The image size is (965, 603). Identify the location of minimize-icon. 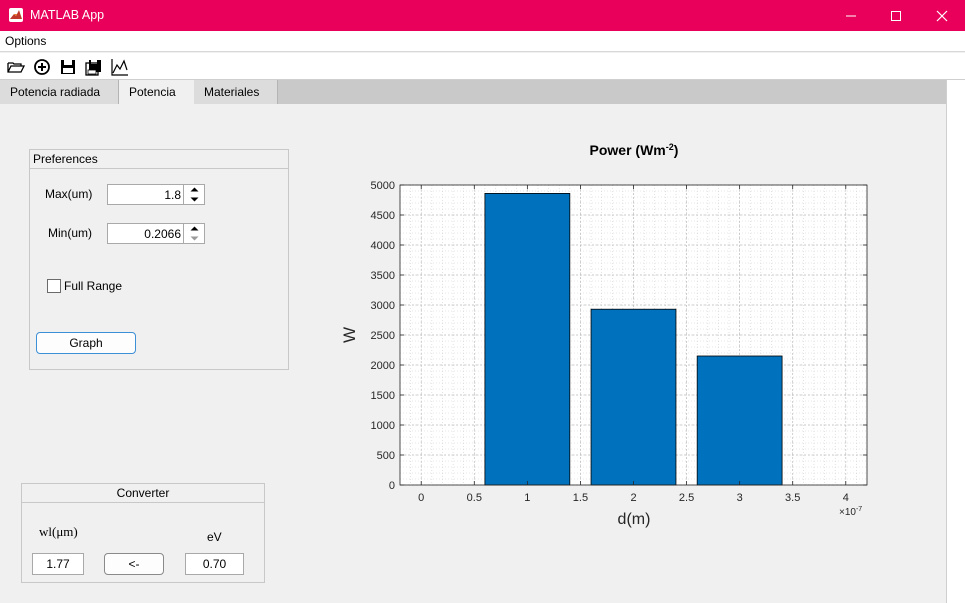
(851, 15).